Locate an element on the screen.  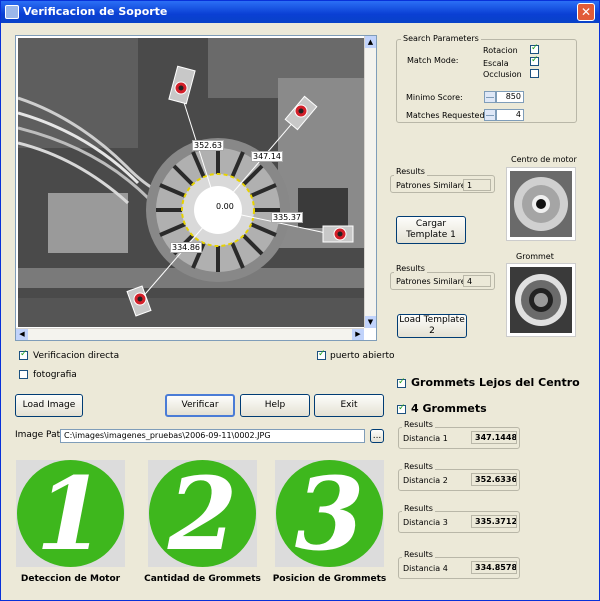
rotacion-checkbox is located at coordinates (534, 48).